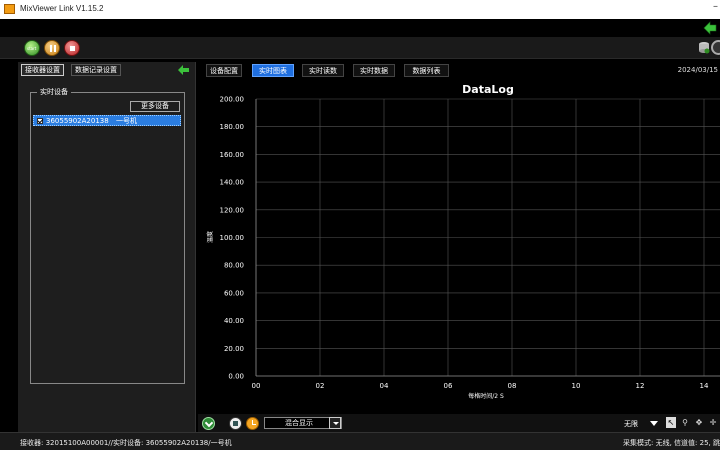  I want to click on x-tick-label: 04, so click(384, 386).